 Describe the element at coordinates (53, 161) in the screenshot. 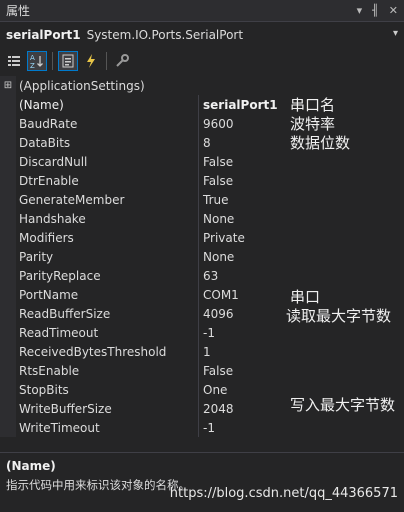

I see `property-name: DiscardNull` at that location.